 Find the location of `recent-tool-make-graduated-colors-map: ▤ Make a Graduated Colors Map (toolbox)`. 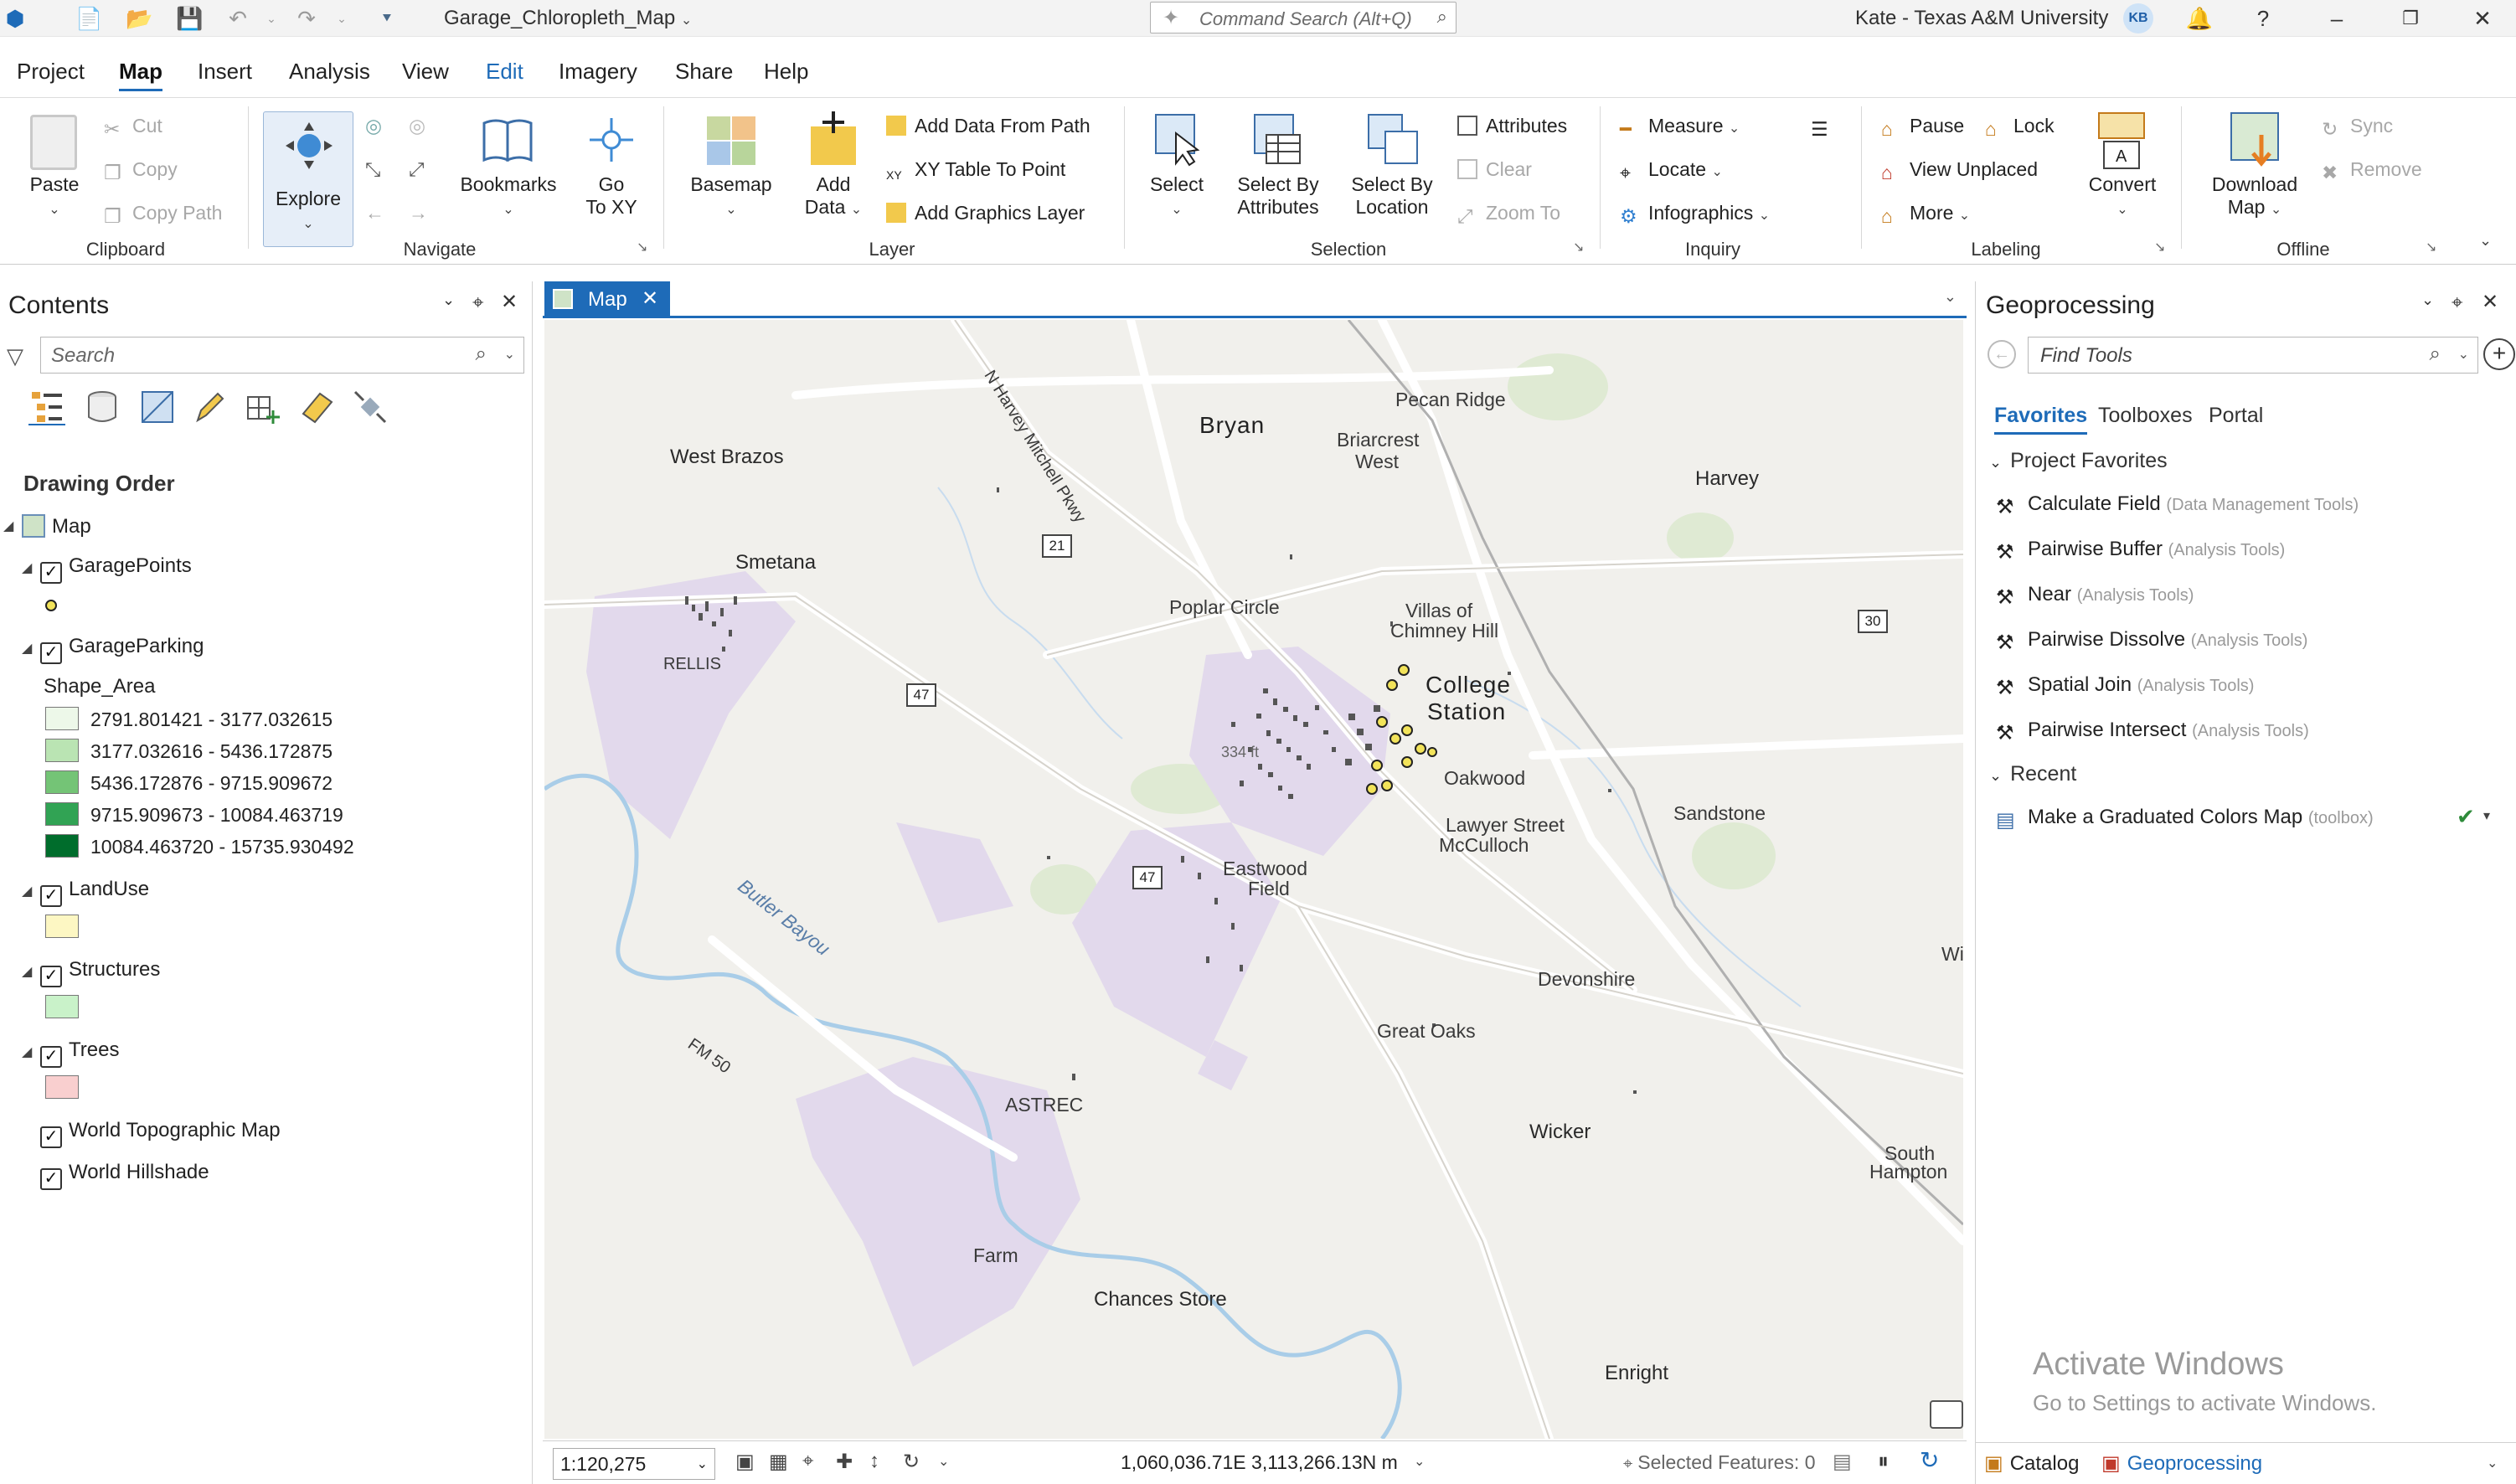

recent-tool-make-graduated-colors-map: ▤ Make a Graduated Colors Map (toolbox) is located at coordinates (2185, 819).